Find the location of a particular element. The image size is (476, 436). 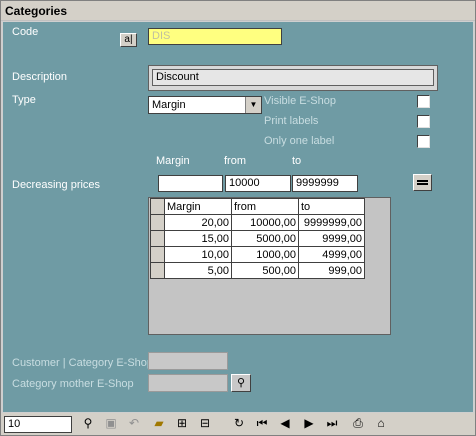

visible-eshop-checkbox is located at coordinates (423, 101).